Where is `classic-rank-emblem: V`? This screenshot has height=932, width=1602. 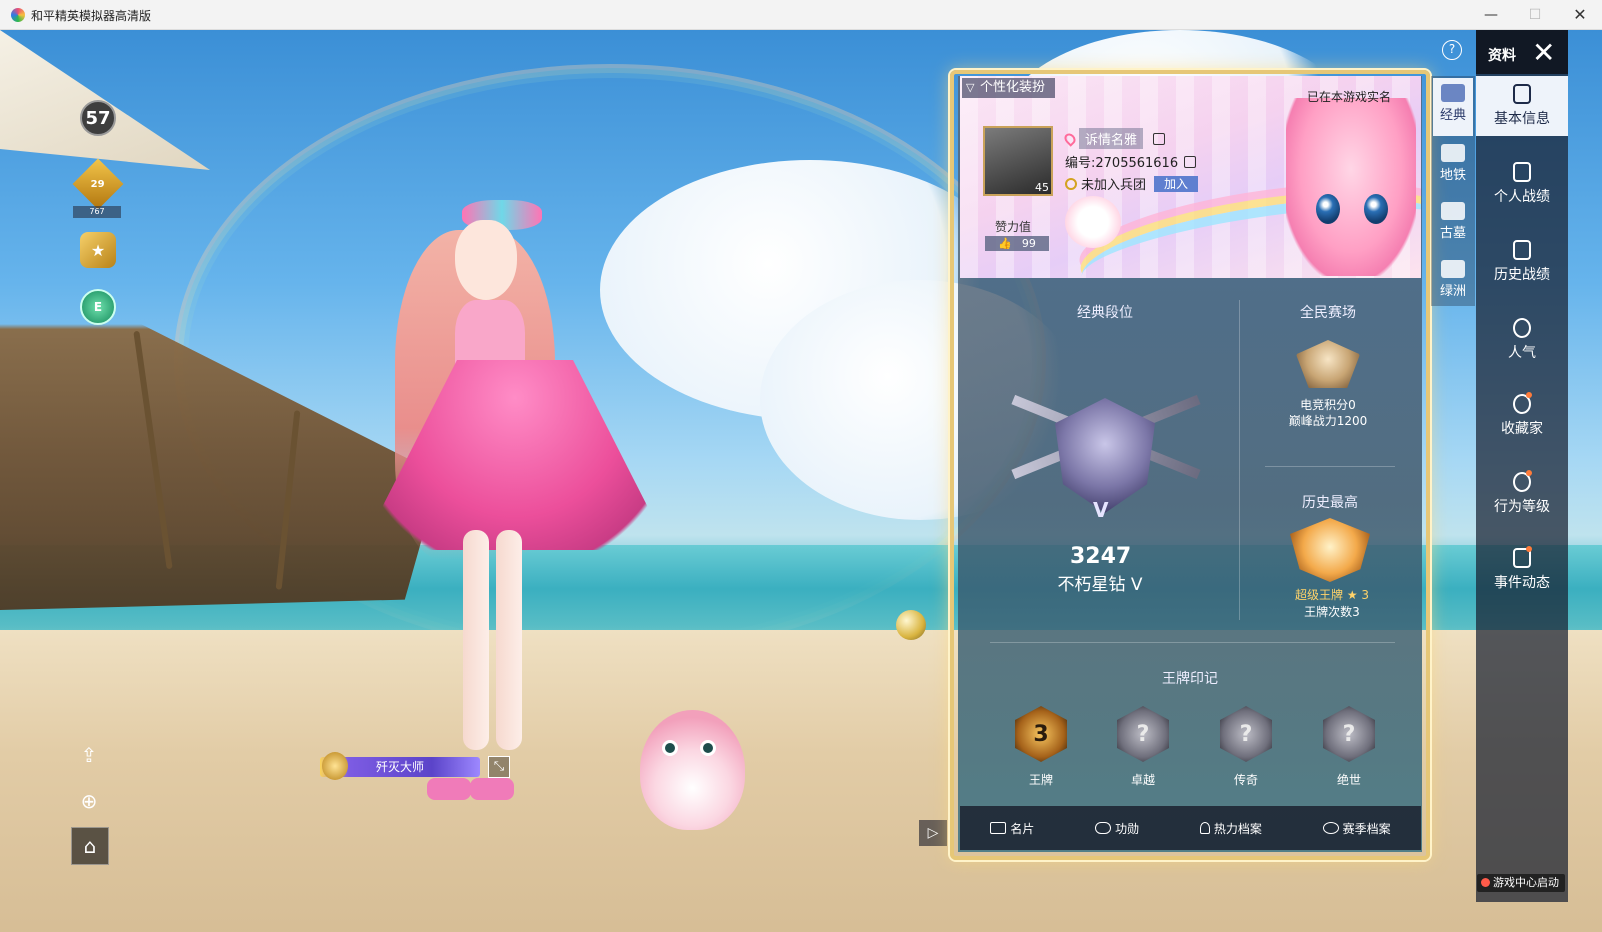
classic-rank-emblem: V is located at coordinates (1106, 455).